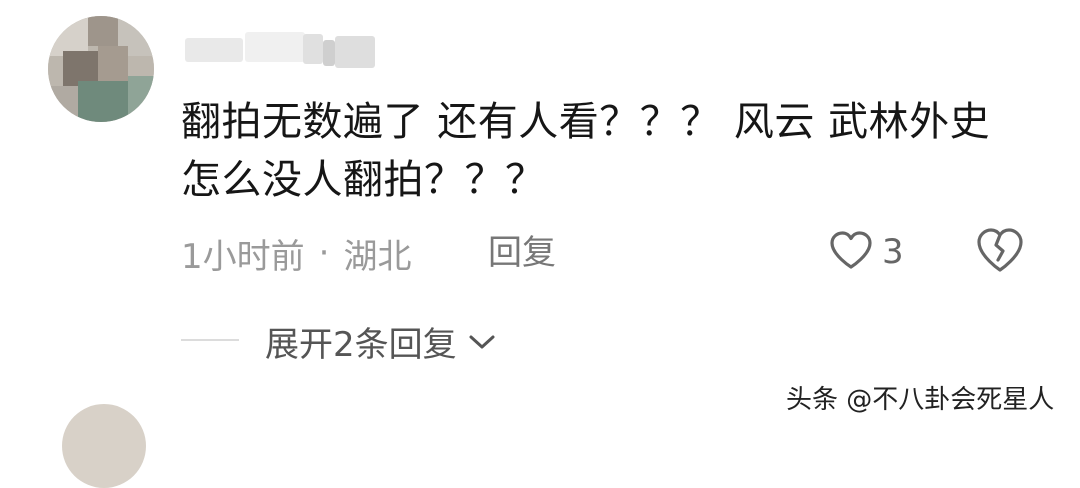 This screenshot has width=1080, height=488. I want to click on like-button: 3, so click(866, 252).